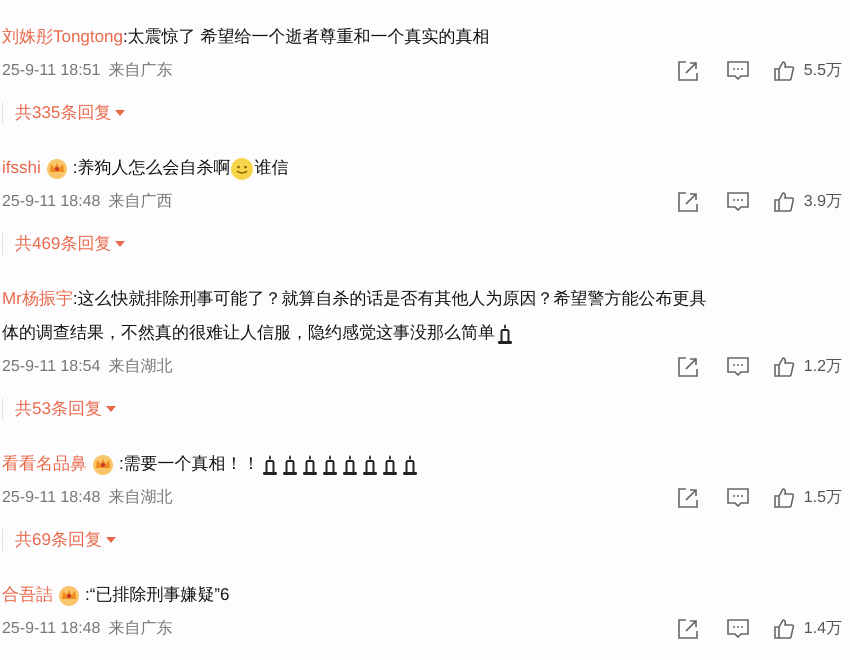 The height and width of the screenshot is (660, 850). What do you see at coordinates (140, 202) in the screenshot?
I see `comment-location: 来自广西` at bounding box center [140, 202].